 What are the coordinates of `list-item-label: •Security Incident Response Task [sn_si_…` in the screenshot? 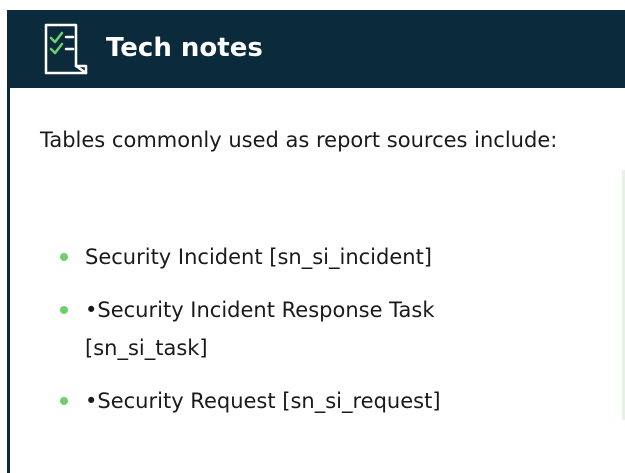 It's located at (260, 329).